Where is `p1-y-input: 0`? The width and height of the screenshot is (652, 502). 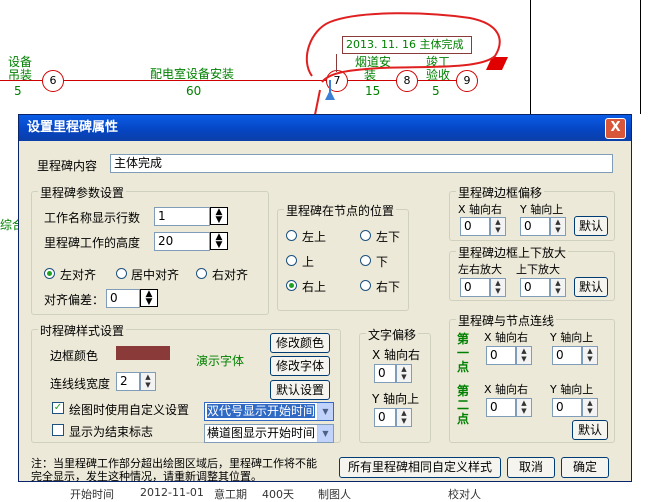 p1-y-input: 0 is located at coordinates (567, 355).